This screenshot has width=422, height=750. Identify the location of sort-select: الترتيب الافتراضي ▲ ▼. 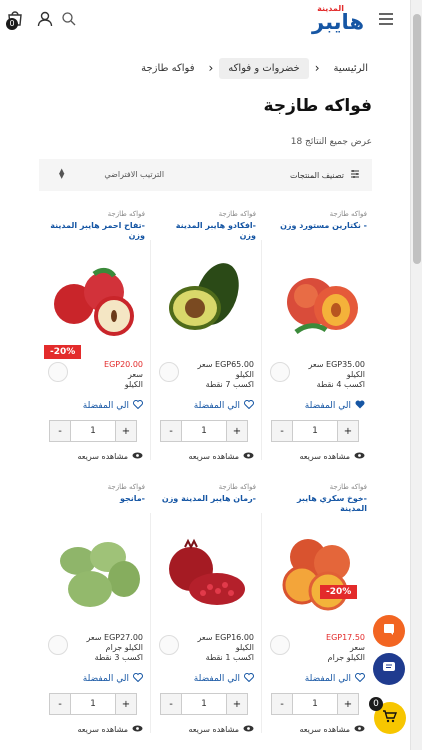
(111, 174).